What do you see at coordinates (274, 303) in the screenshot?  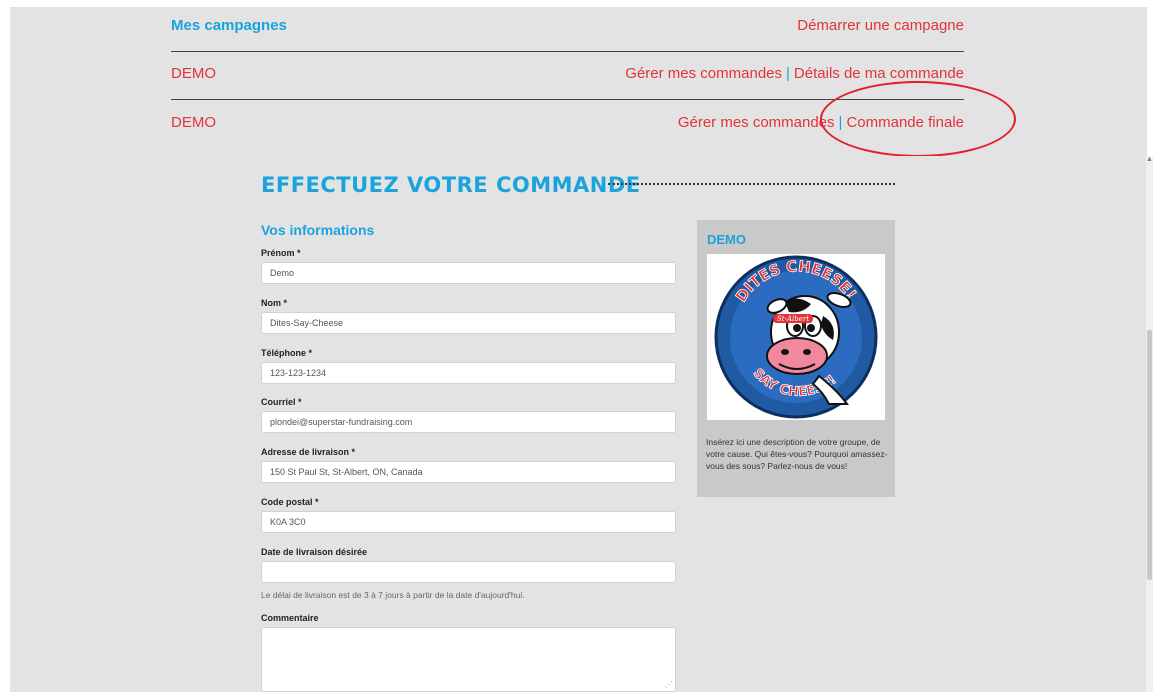 I see `last-name-label: Nom *` at bounding box center [274, 303].